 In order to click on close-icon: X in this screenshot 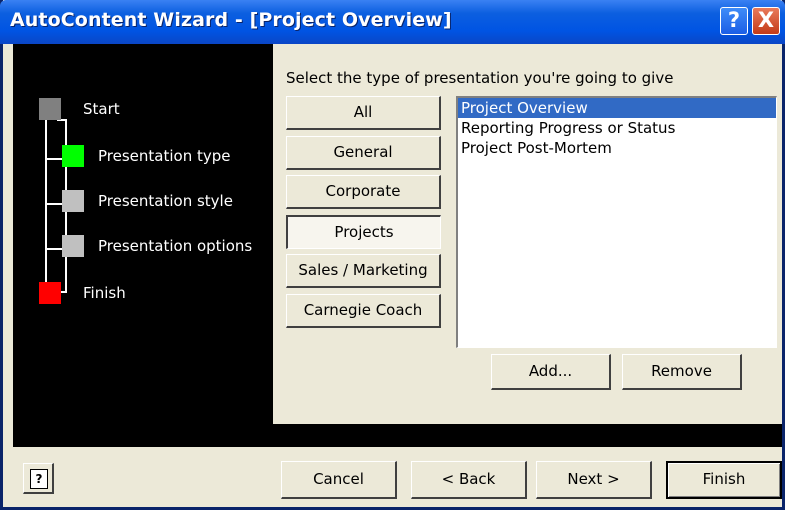, I will do `click(766, 21)`.